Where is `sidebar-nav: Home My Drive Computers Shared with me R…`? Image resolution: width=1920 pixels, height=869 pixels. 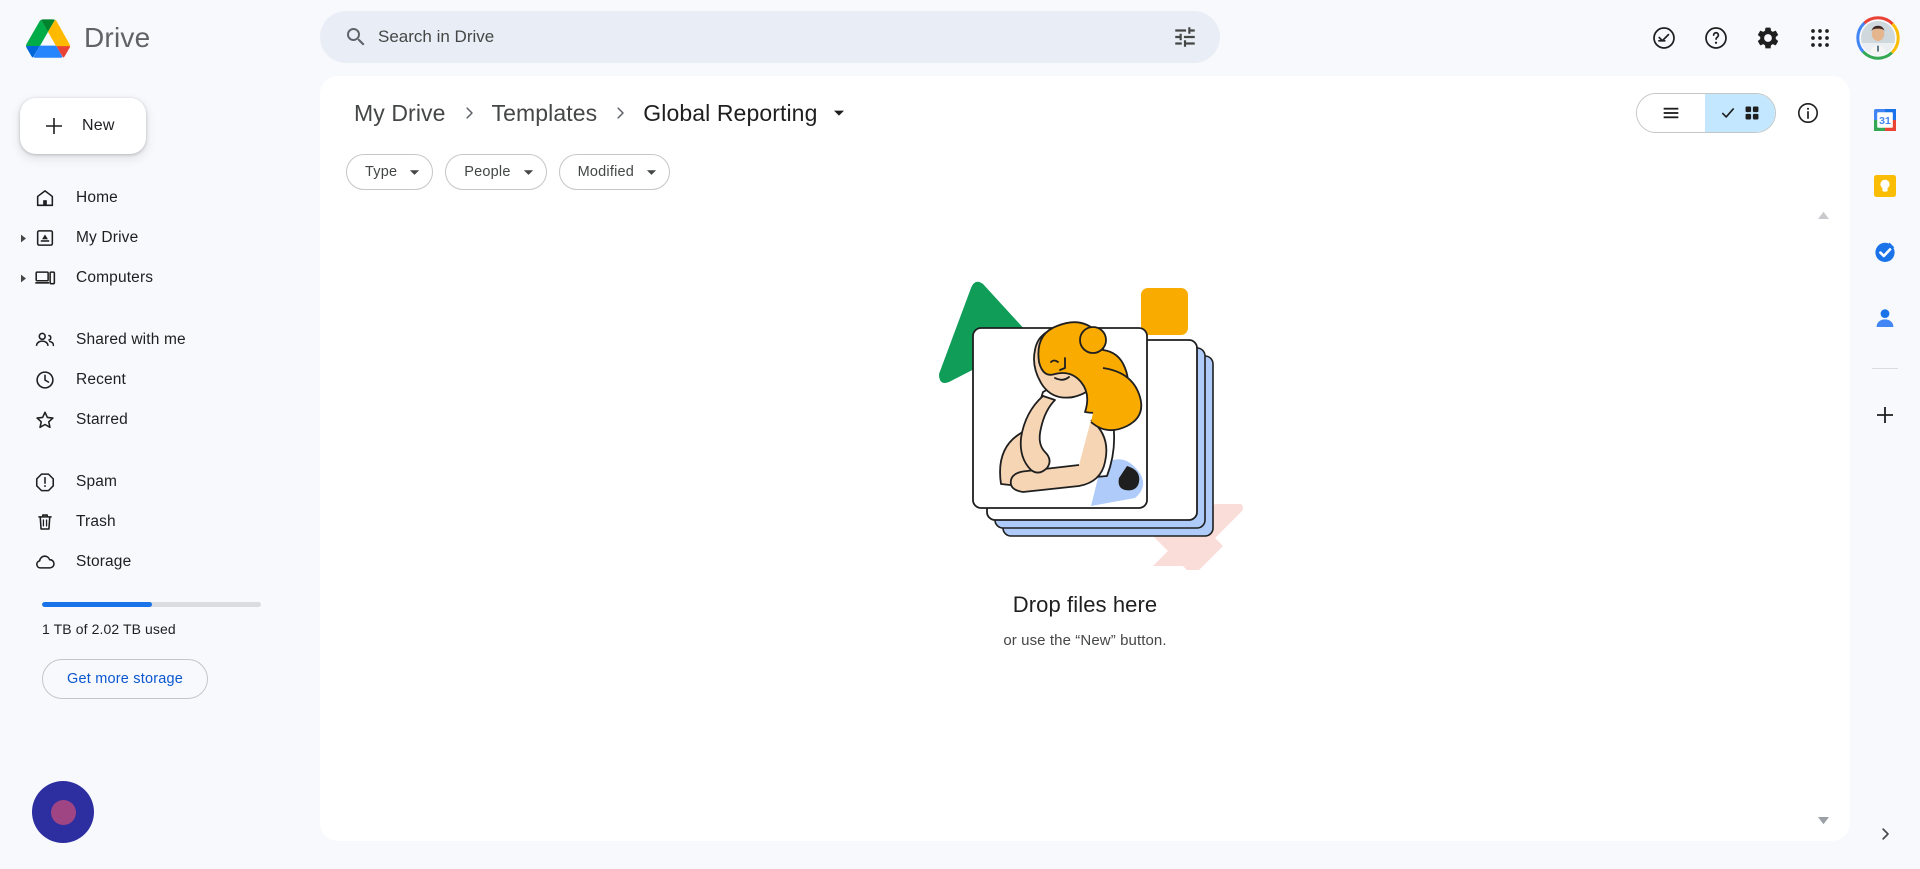 sidebar-nav: Home My Drive Computers Shared with me R… is located at coordinates (150, 380).